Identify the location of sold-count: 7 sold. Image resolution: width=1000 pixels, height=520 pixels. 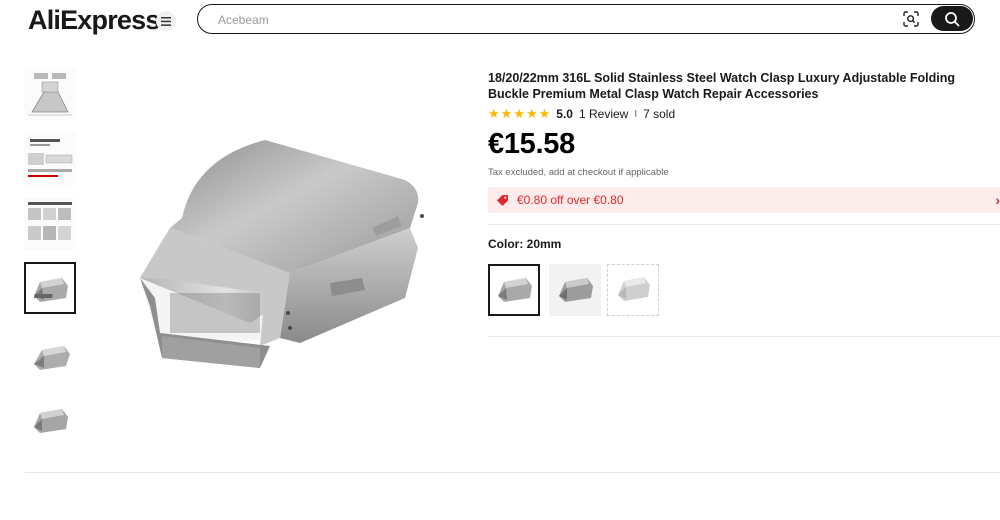
(659, 114).